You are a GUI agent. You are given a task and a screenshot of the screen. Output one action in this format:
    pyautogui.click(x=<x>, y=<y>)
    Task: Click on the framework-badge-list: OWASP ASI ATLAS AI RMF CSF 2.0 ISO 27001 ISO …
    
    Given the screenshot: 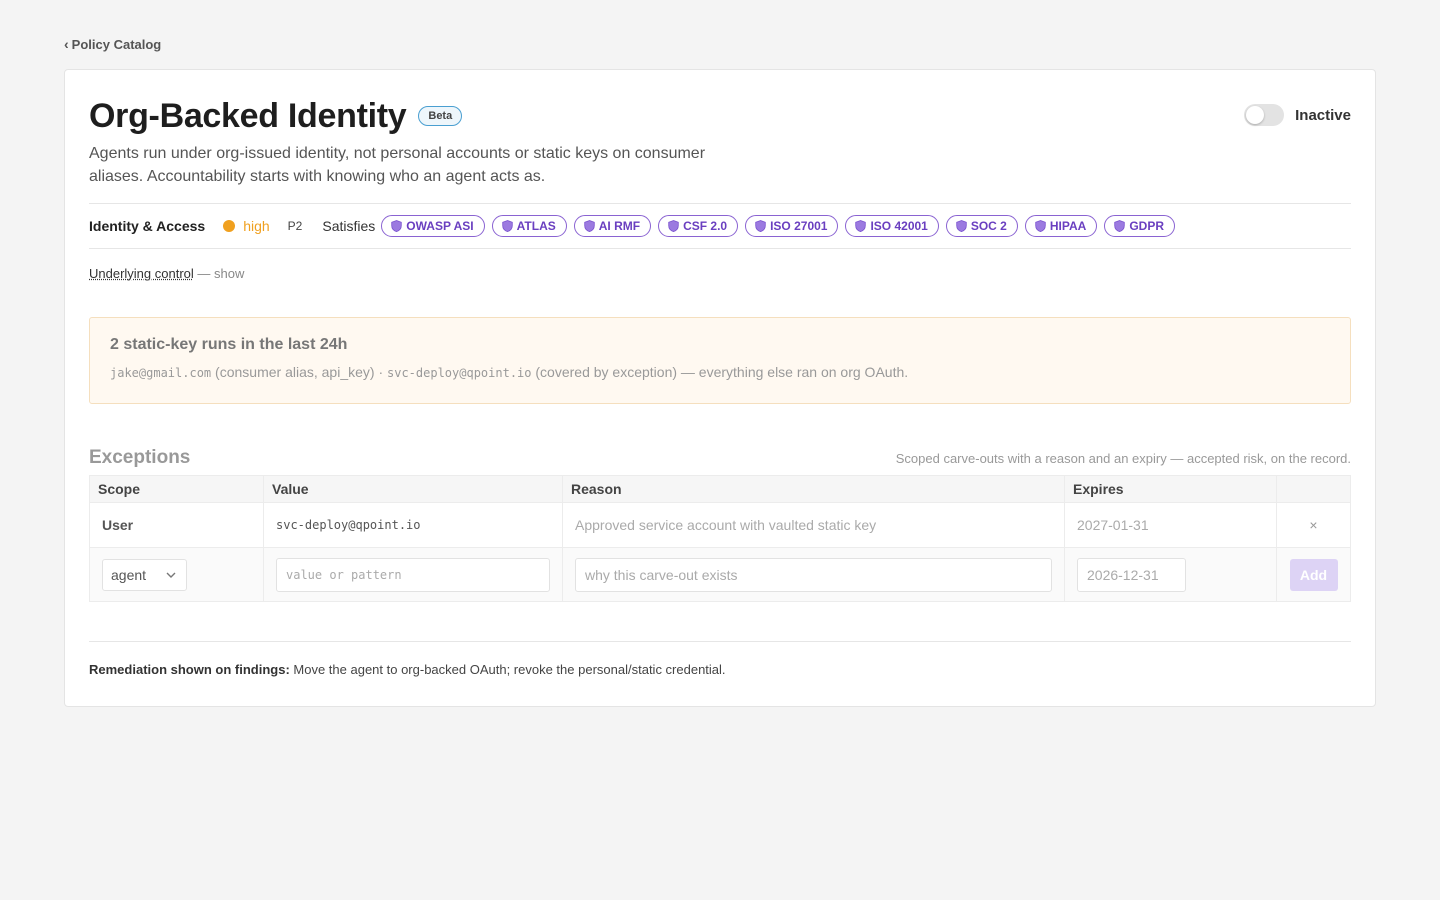 What is the action you would take?
    pyautogui.click(x=778, y=226)
    